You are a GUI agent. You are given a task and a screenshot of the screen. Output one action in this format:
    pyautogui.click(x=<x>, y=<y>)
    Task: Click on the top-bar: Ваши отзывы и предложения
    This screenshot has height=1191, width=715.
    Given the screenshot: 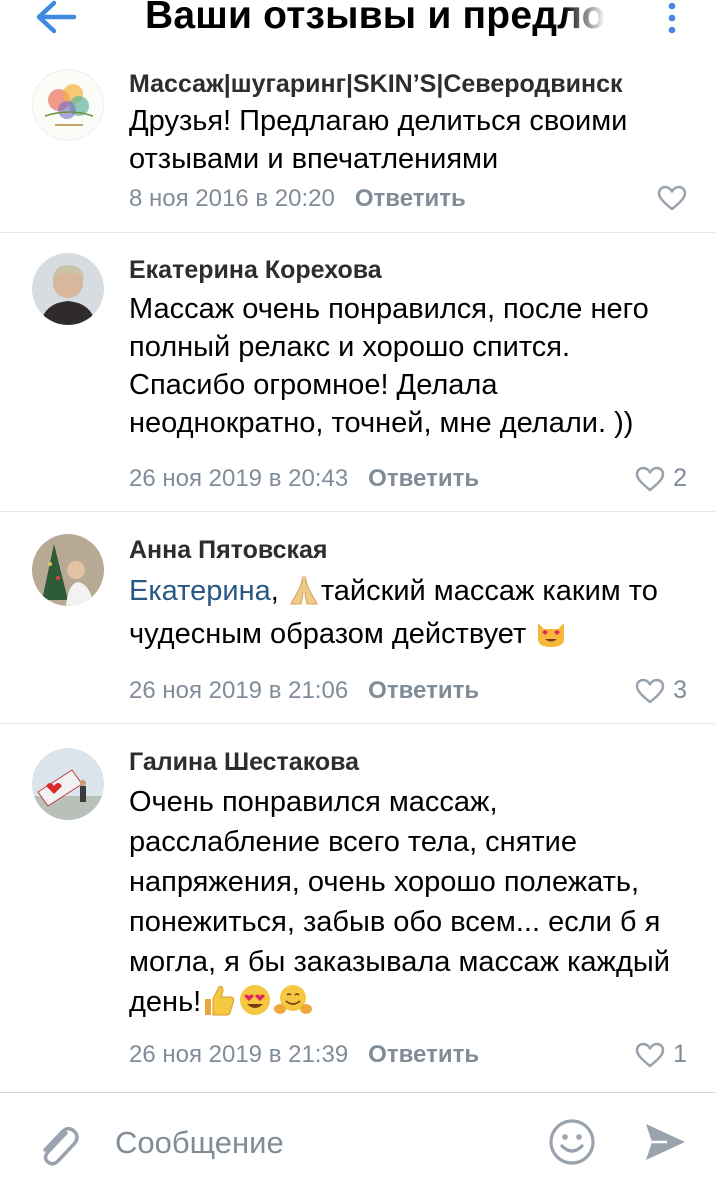 What is the action you would take?
    pyautogui.click(x=357, y=26)
    